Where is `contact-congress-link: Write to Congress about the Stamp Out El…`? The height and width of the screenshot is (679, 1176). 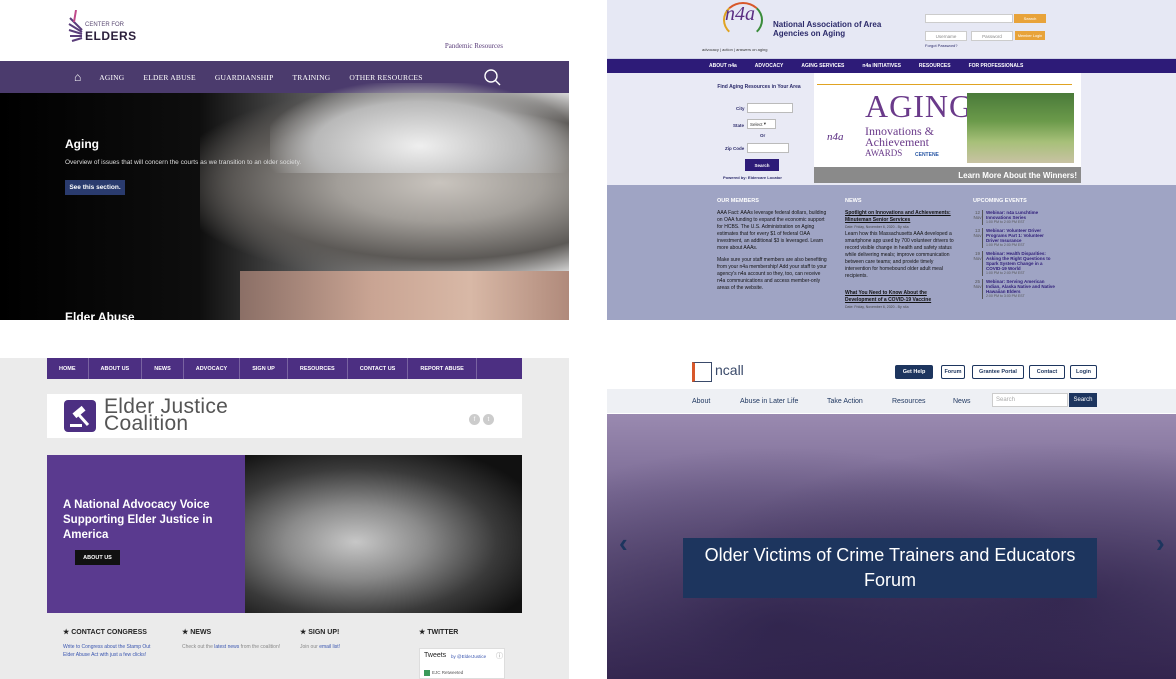 contact-congress-link: Write to Congress about the Stamp Out El… is located at coordinates (113, 651).